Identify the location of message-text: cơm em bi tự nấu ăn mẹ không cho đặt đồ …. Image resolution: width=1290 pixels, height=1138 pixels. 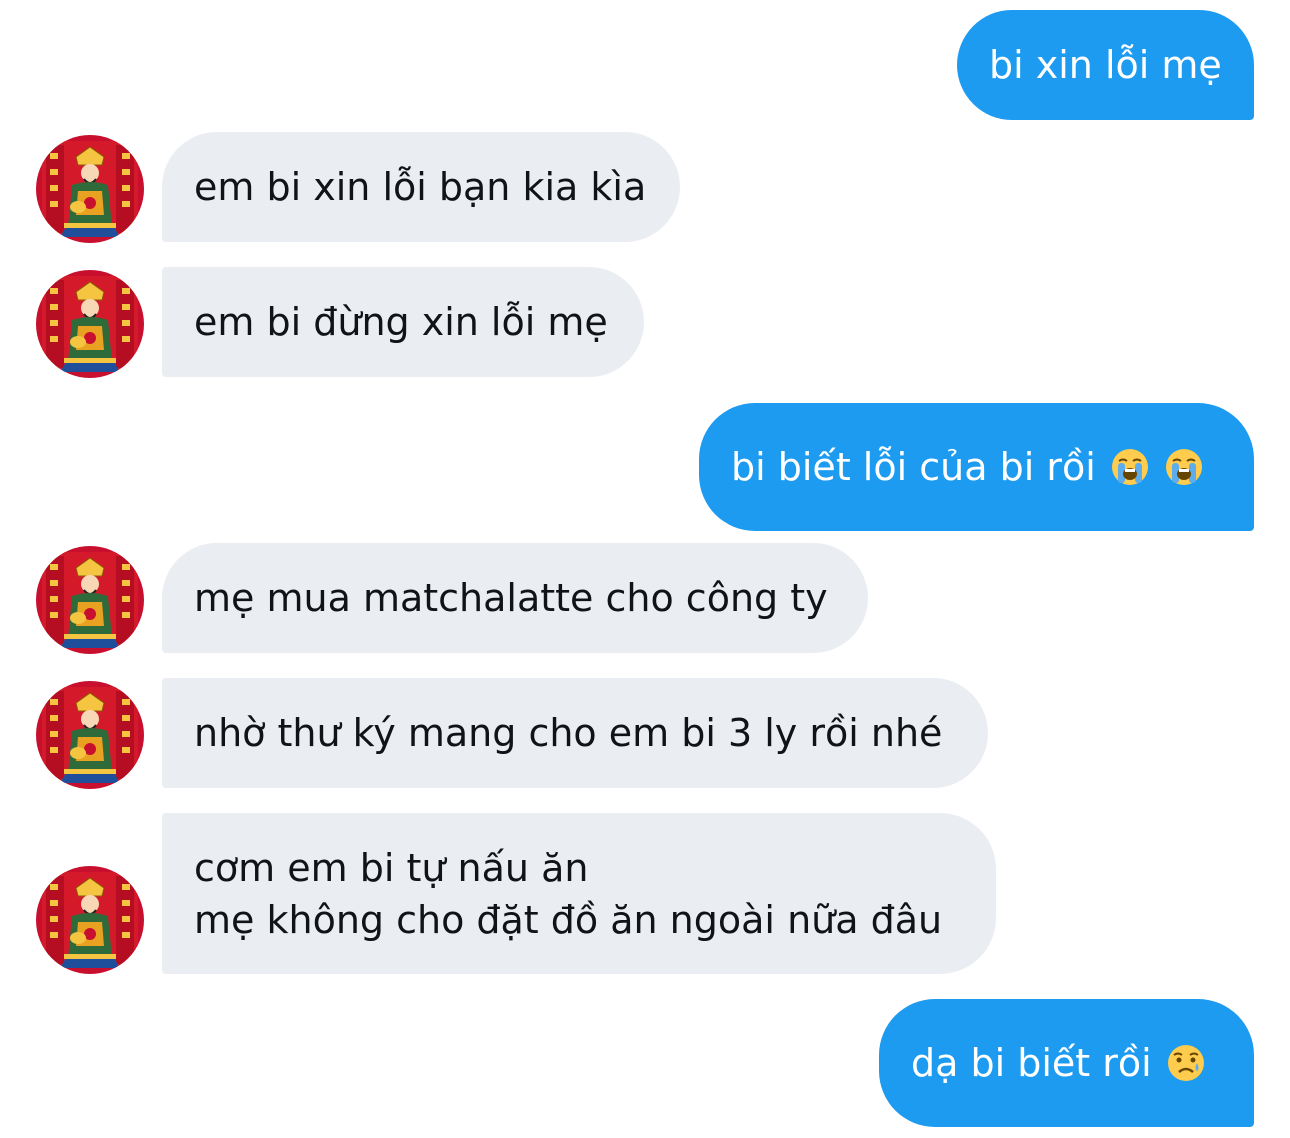
(568, 893).